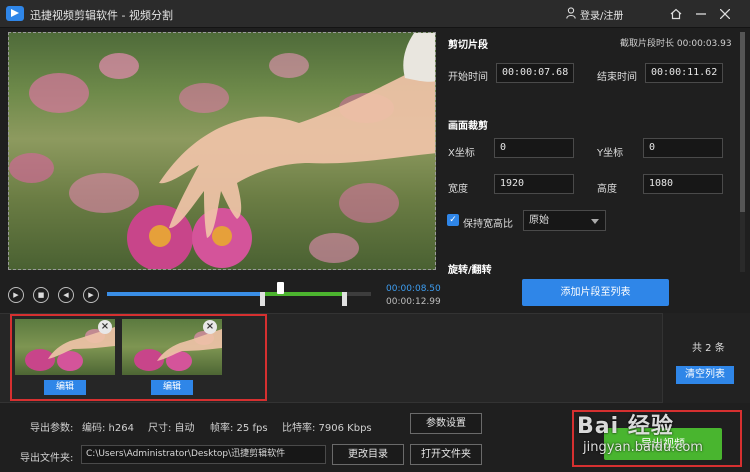 Image resolution: width=750 pixels, height=472 pixels. I want to click on user-icon, so click(571, 13).